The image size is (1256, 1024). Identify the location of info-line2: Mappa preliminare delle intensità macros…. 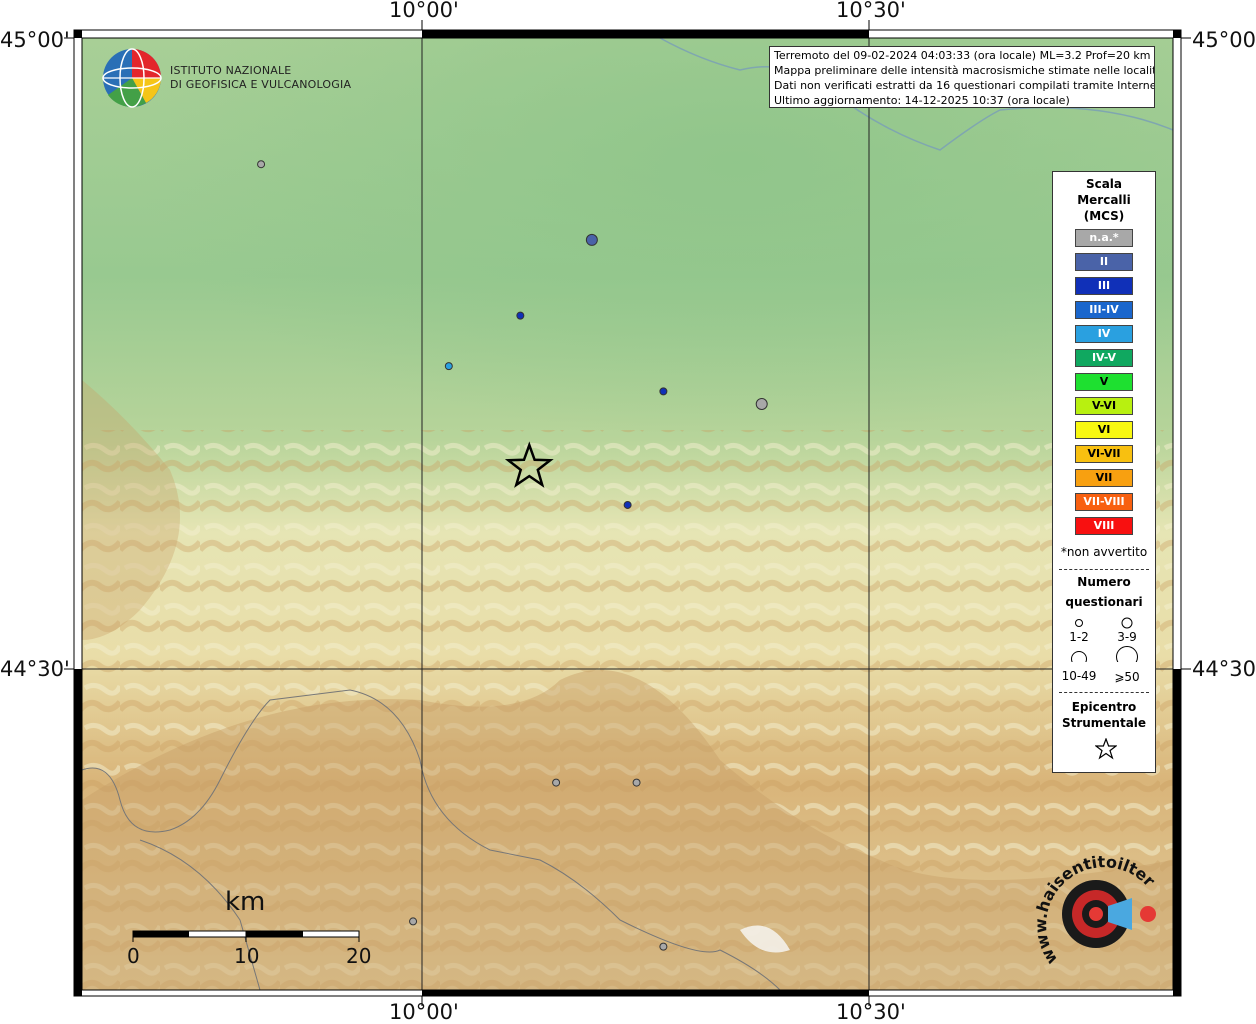
(964, 70).